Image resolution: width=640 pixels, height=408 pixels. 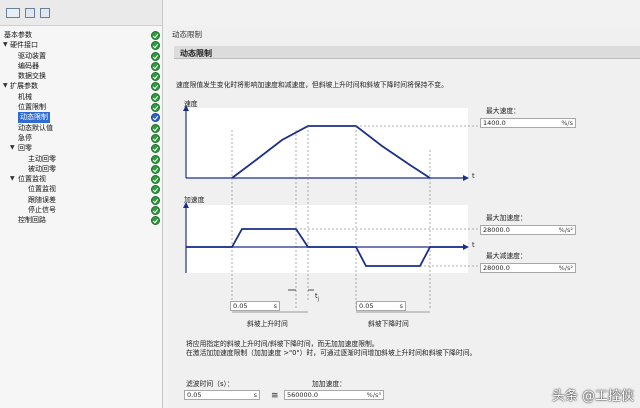 What do you see at coordinates (34, 117) in the screenshot?
I see `tree-item-label: 动态限制` at bounding box center [34, 117].